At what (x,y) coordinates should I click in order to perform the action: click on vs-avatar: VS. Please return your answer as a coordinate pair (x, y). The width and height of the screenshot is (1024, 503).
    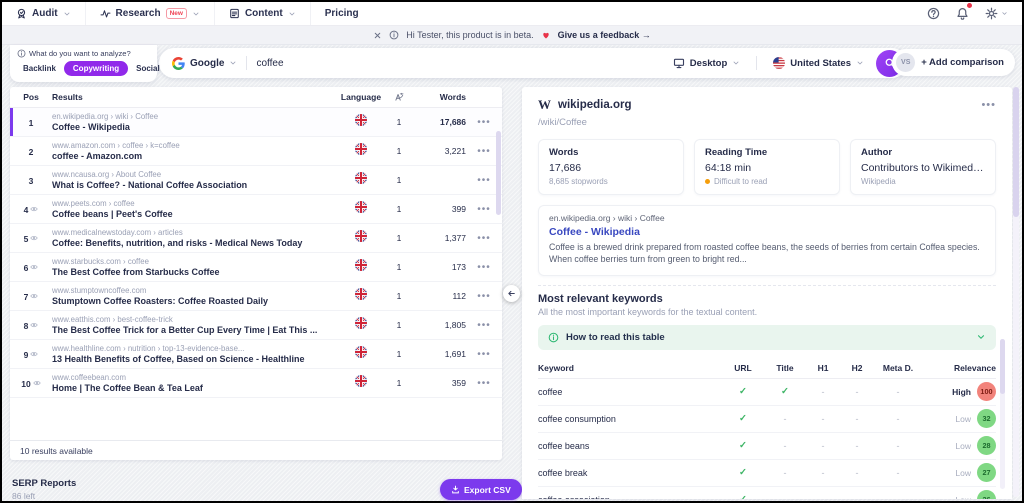
    Looking at the image, I should click on (906, 62).